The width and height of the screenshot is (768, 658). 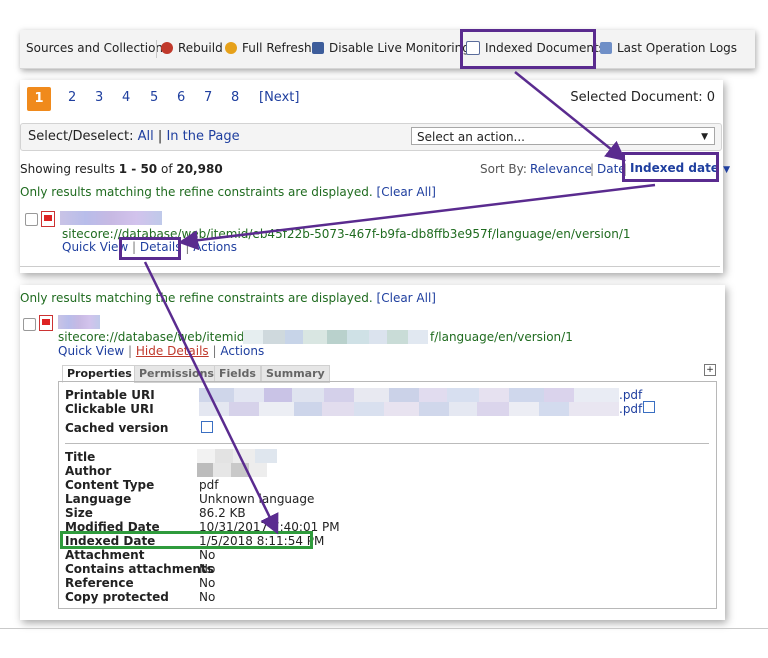 What do you see at coordinates (156, 49) in the screenshot?
I see `toolbar-separator` at bounding box center [156, 49].